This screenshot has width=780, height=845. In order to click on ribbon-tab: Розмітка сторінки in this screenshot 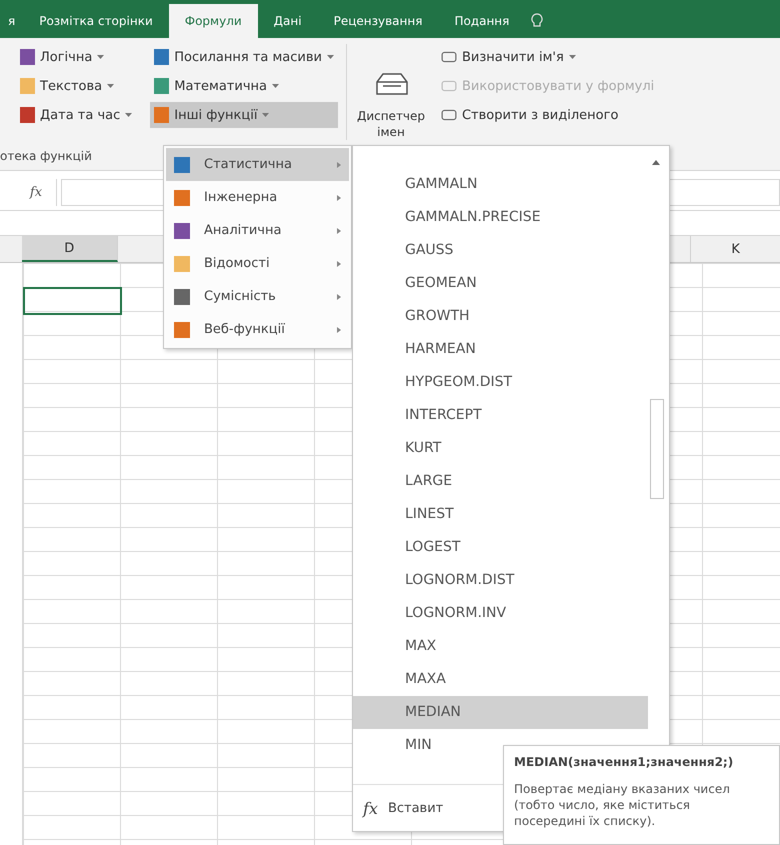, I will do `click(96, 21)`.